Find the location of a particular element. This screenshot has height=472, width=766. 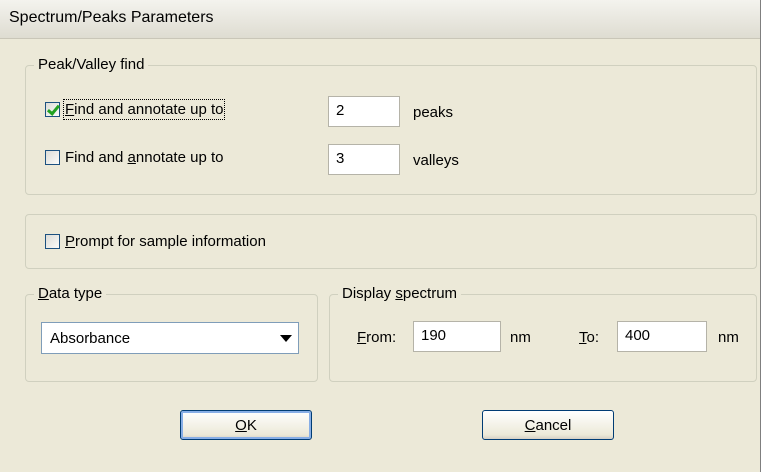

find-peaks-checkbox is located at coordinates (52, 109).